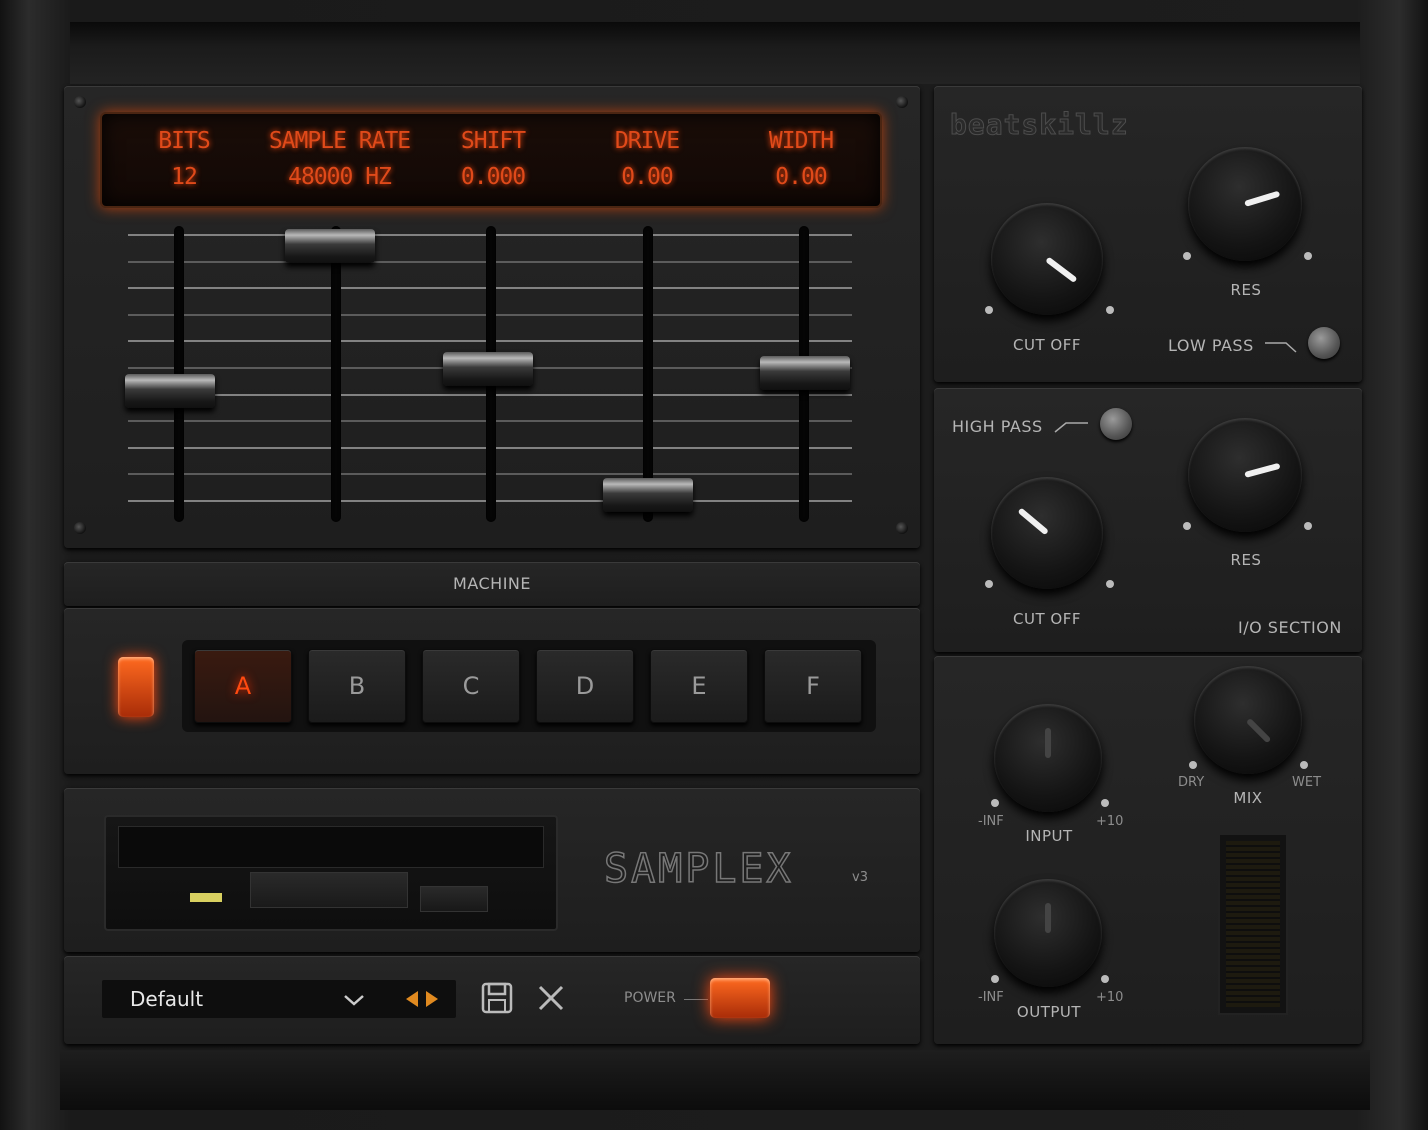 The image size is (1428, 1130). What do you see at coordinates (551, 998) in the screenshot?
I see `close-icon` at bounding box center [551, 998].